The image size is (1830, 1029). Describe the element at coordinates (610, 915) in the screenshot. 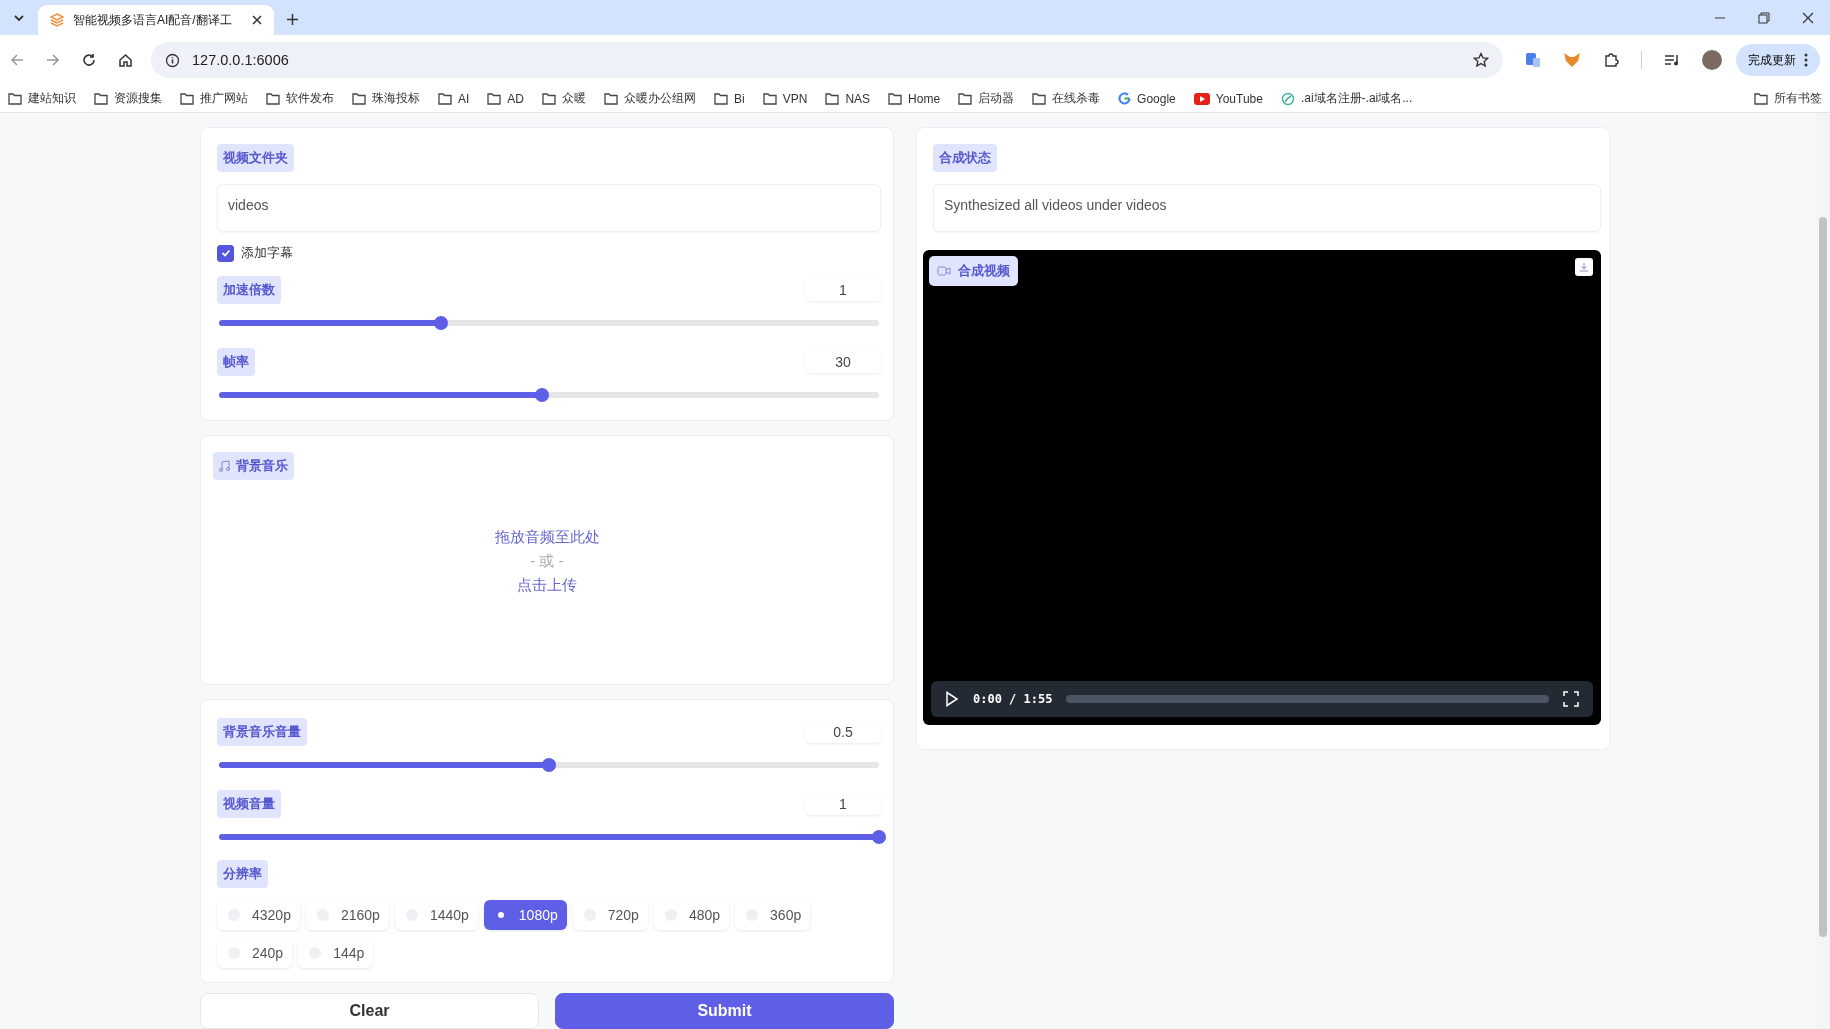

I see `resolution-radio: 720p` at that location.